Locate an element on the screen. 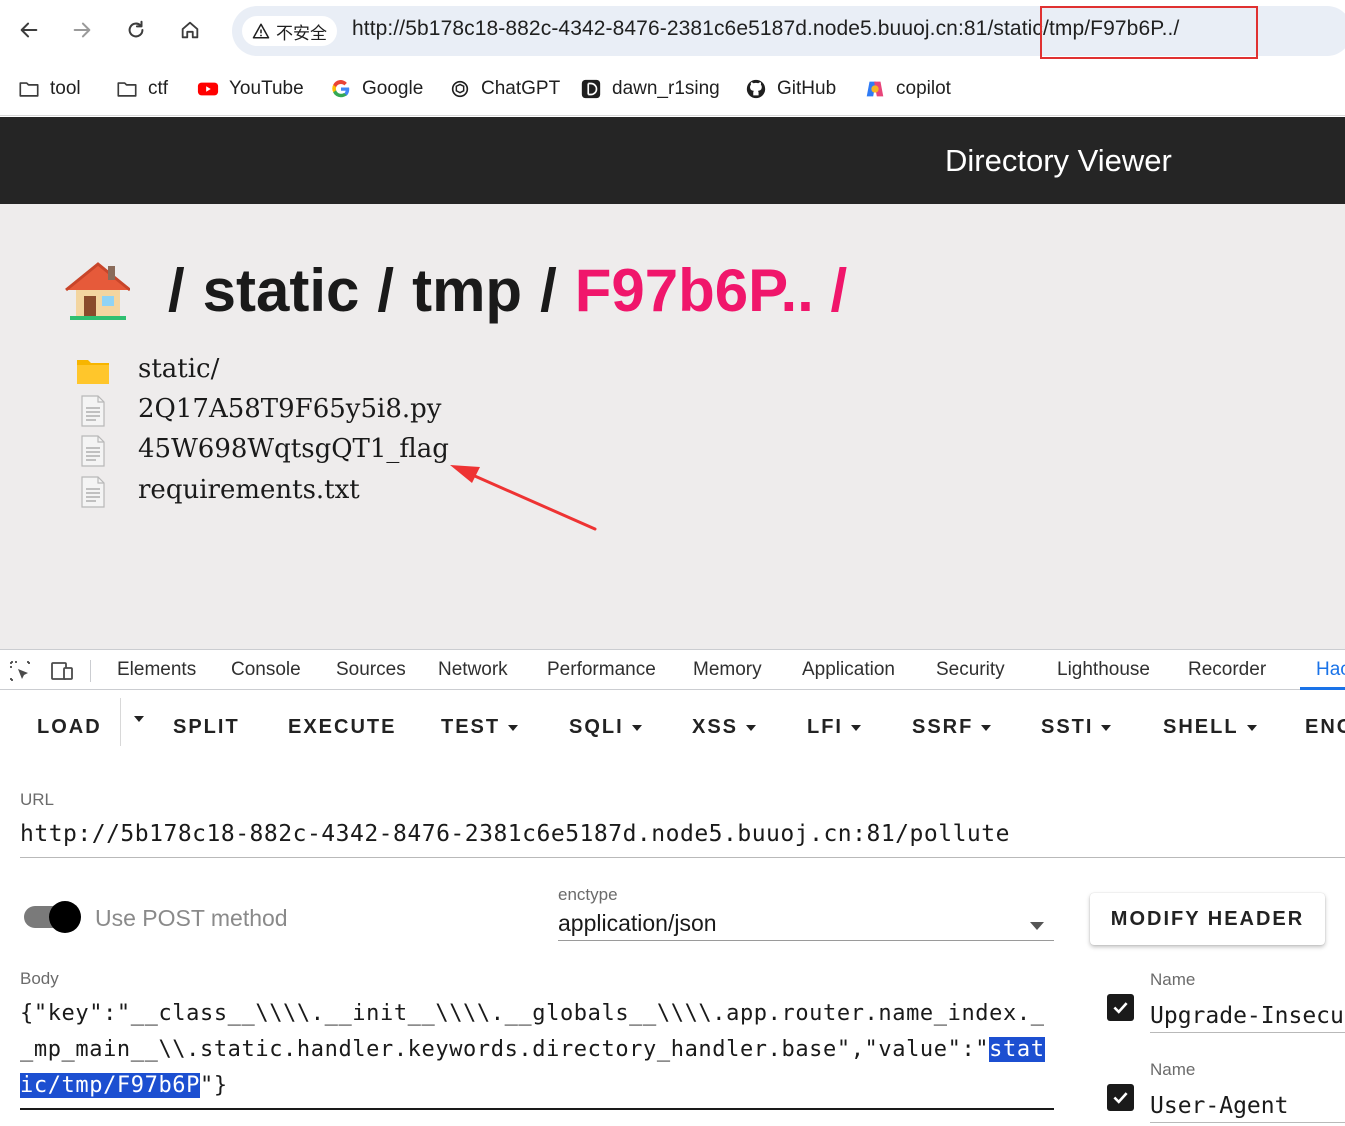 Image resolution: width=1345 pixels, height=1126 pixels. bookmark-chatgpt: ChatGPT is located at coordinates (504, 89).